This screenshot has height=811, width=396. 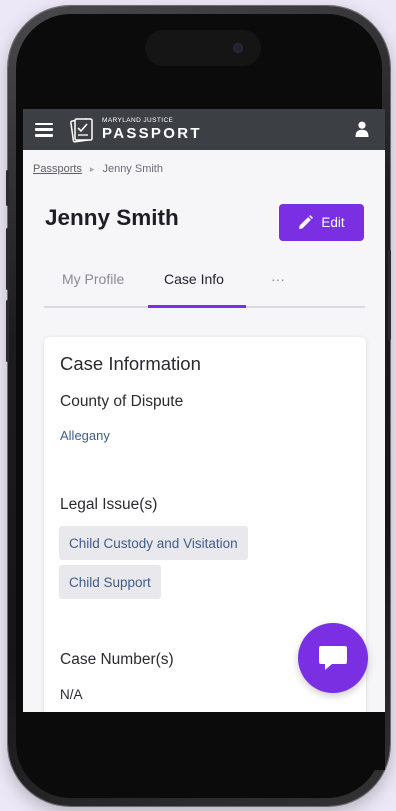 What do you see at coordinates (7, 331) in the screenshot?
I see `phone-volume-down` at bounding box center [7, 331].